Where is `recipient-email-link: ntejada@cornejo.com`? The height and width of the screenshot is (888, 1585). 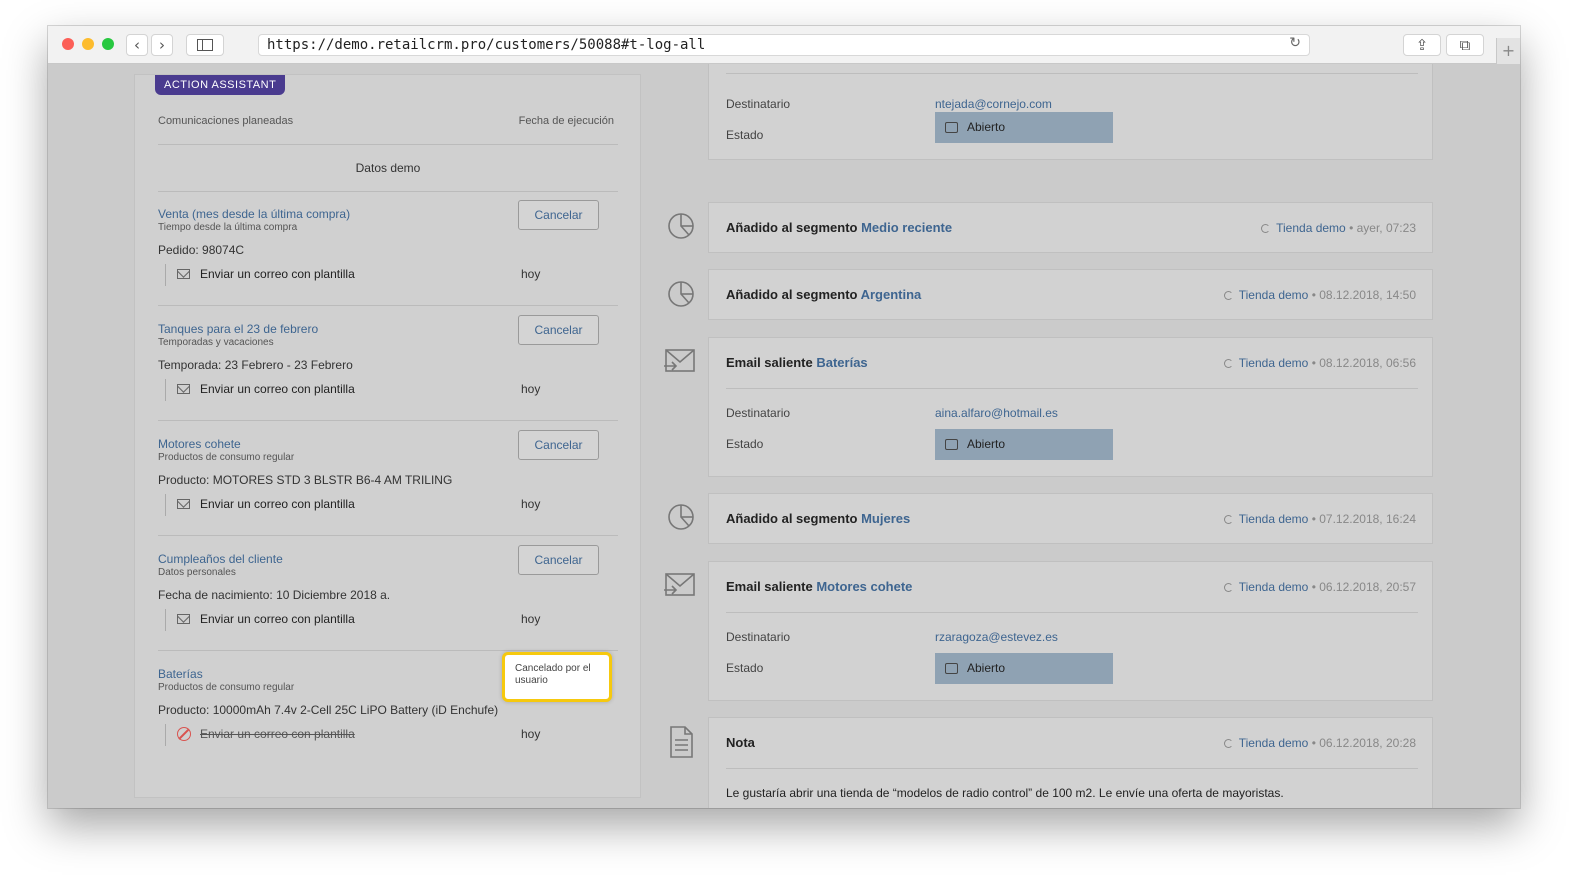
recipient-email-link: ntejada@cornejo.com is located at coordinates (993, 104).